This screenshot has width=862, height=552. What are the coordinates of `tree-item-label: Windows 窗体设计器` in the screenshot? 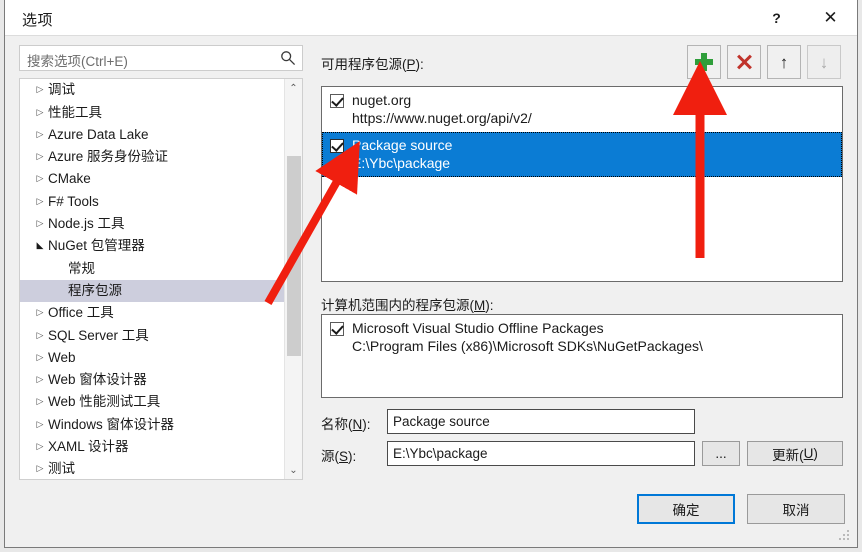 It's located at (111, 424).